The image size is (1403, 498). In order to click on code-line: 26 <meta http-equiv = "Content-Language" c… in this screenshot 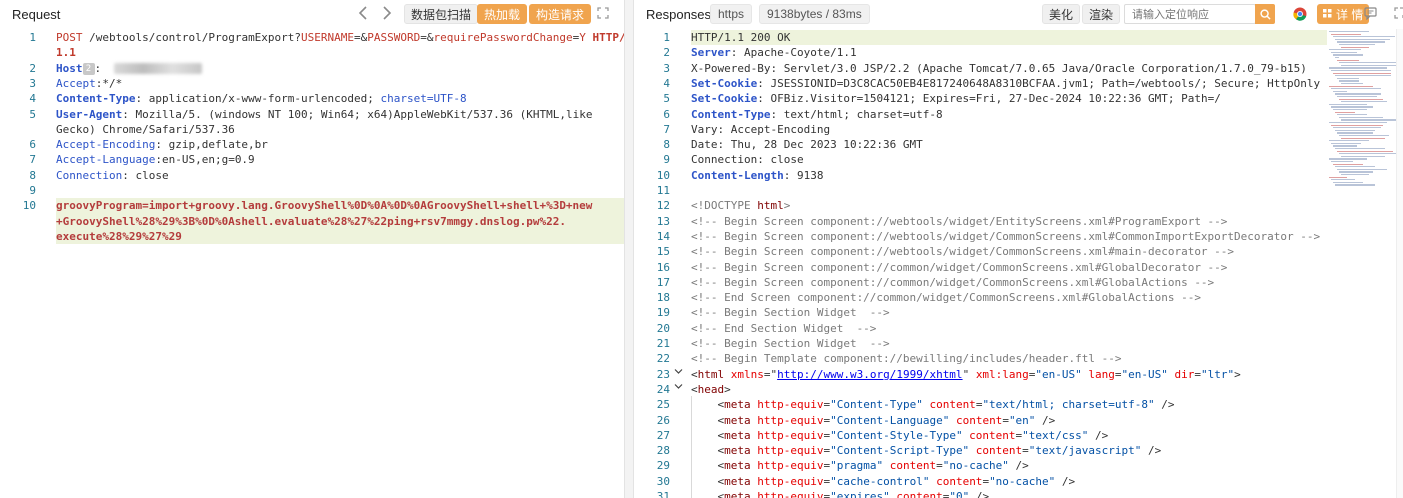, I will do `click(1018, 420)`.